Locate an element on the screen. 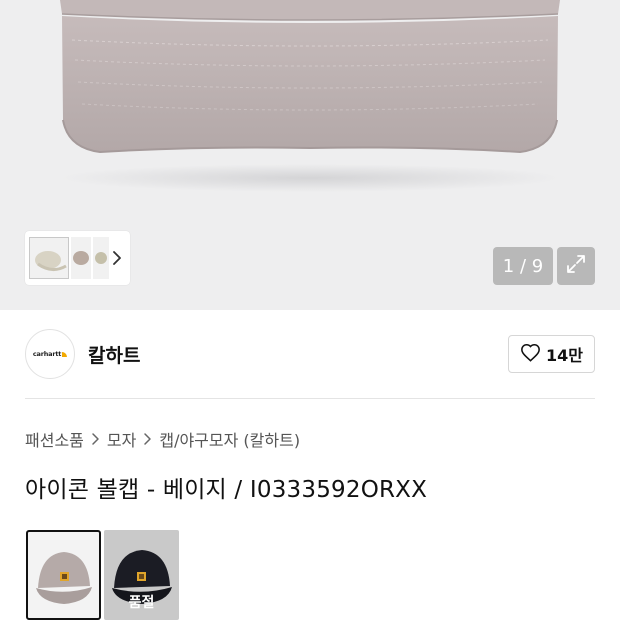  expand-button is located at coordinates (576, 266).